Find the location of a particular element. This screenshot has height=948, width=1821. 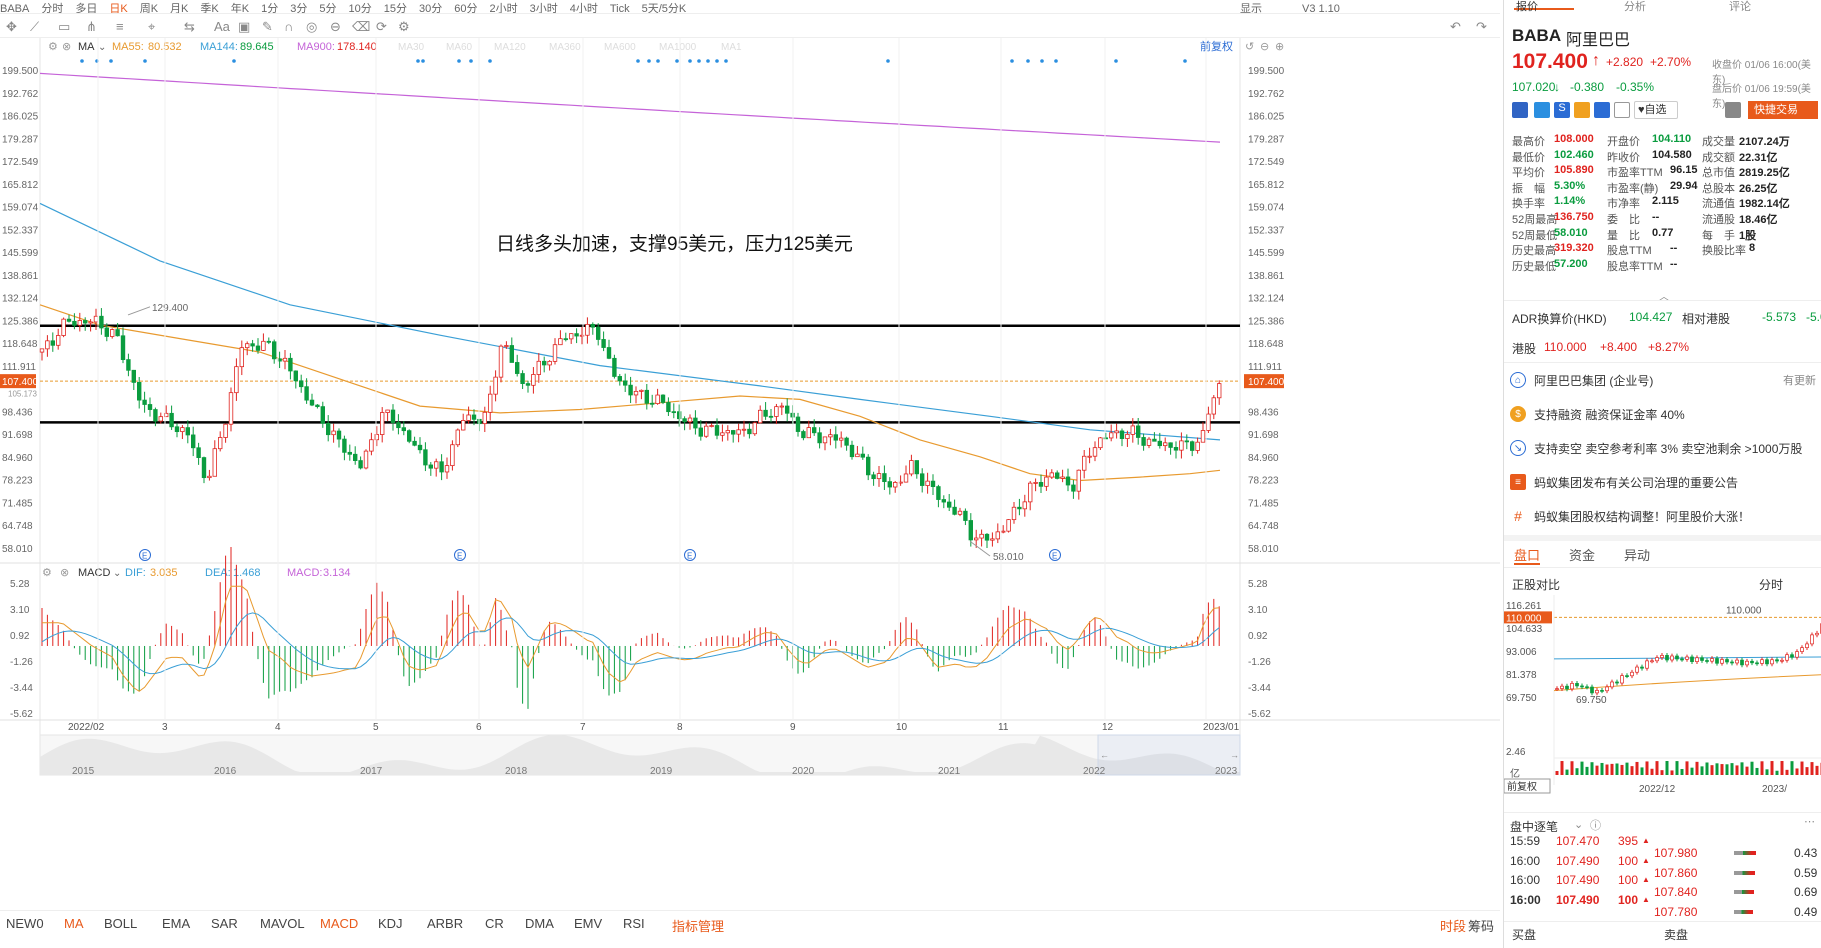

indicator-tab-new0: NEW0 is located at coordinates (25, 923).